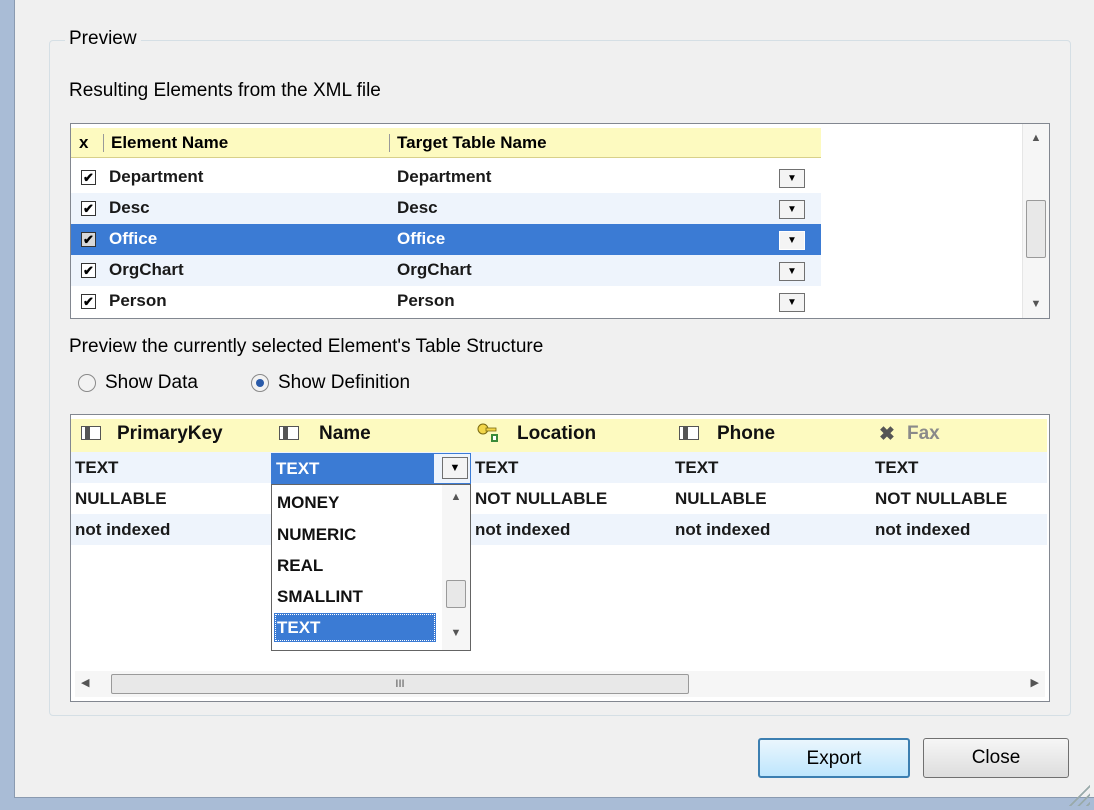  What do you see at coordinates (225, 90) in the screenshot?
I see `elements-label: Resulting Elements from the XML file` at bounding box center [225, 90].